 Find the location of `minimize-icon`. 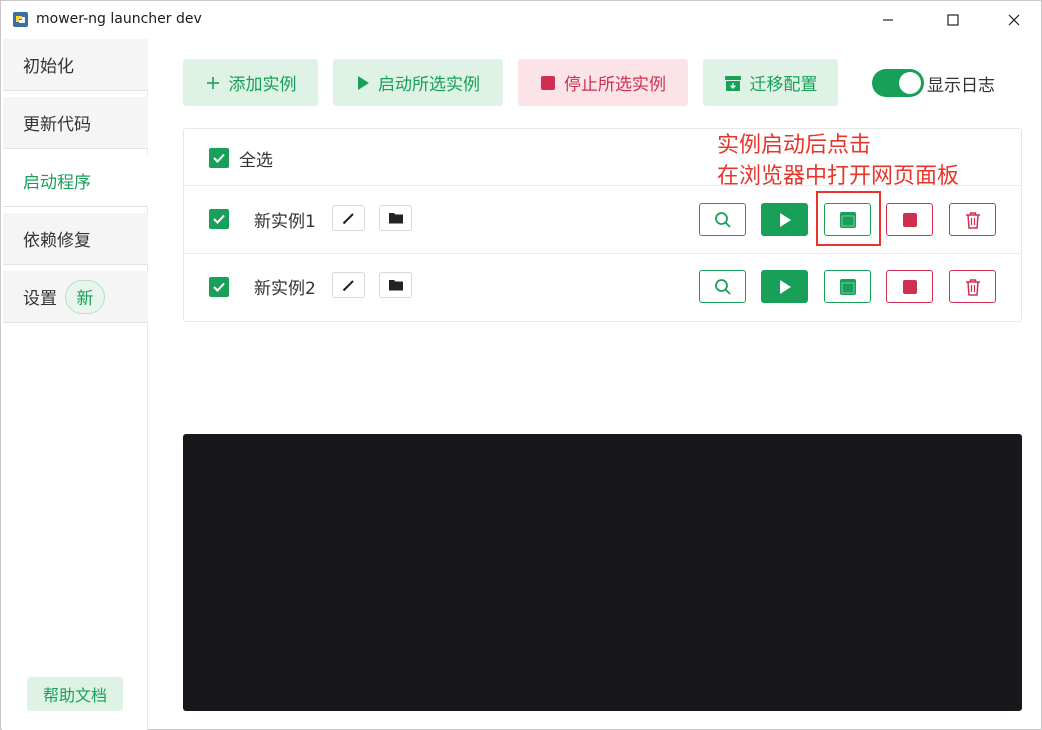

minimize-icon is located at coordinates (888, 20).